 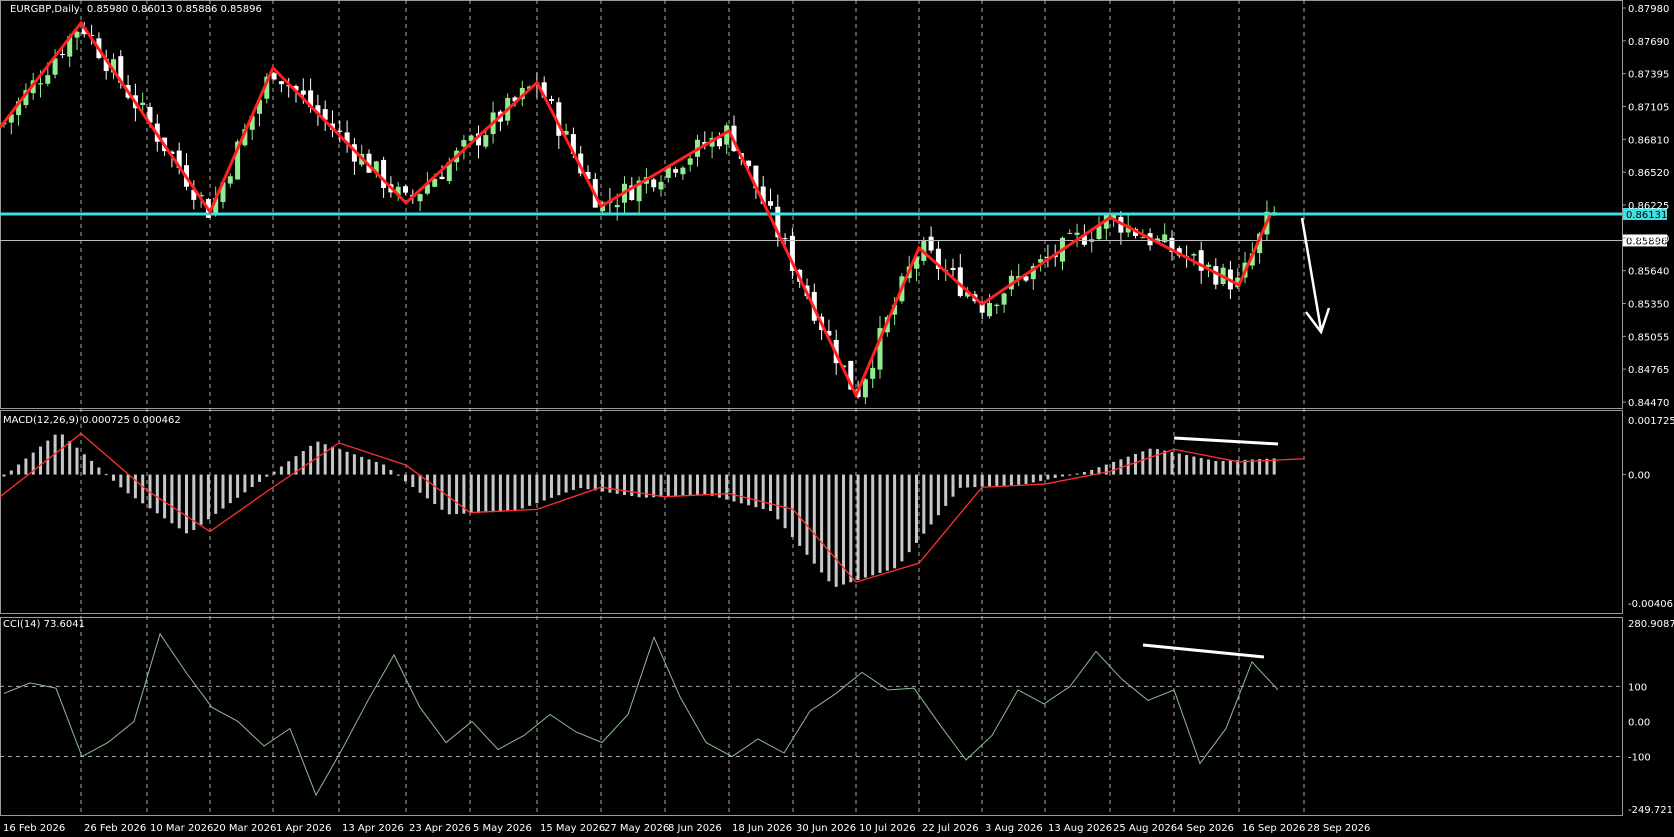 I want to click on down-arrow-shaft, so click(x=1311, y=274).